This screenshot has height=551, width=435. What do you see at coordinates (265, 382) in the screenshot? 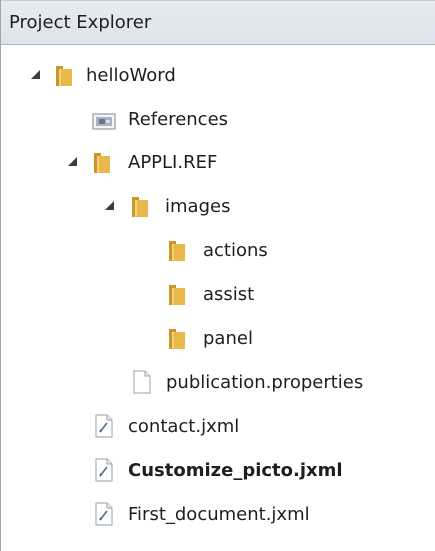
I see `tree-item-label: publication.properties` at bounding box center [265, 382].